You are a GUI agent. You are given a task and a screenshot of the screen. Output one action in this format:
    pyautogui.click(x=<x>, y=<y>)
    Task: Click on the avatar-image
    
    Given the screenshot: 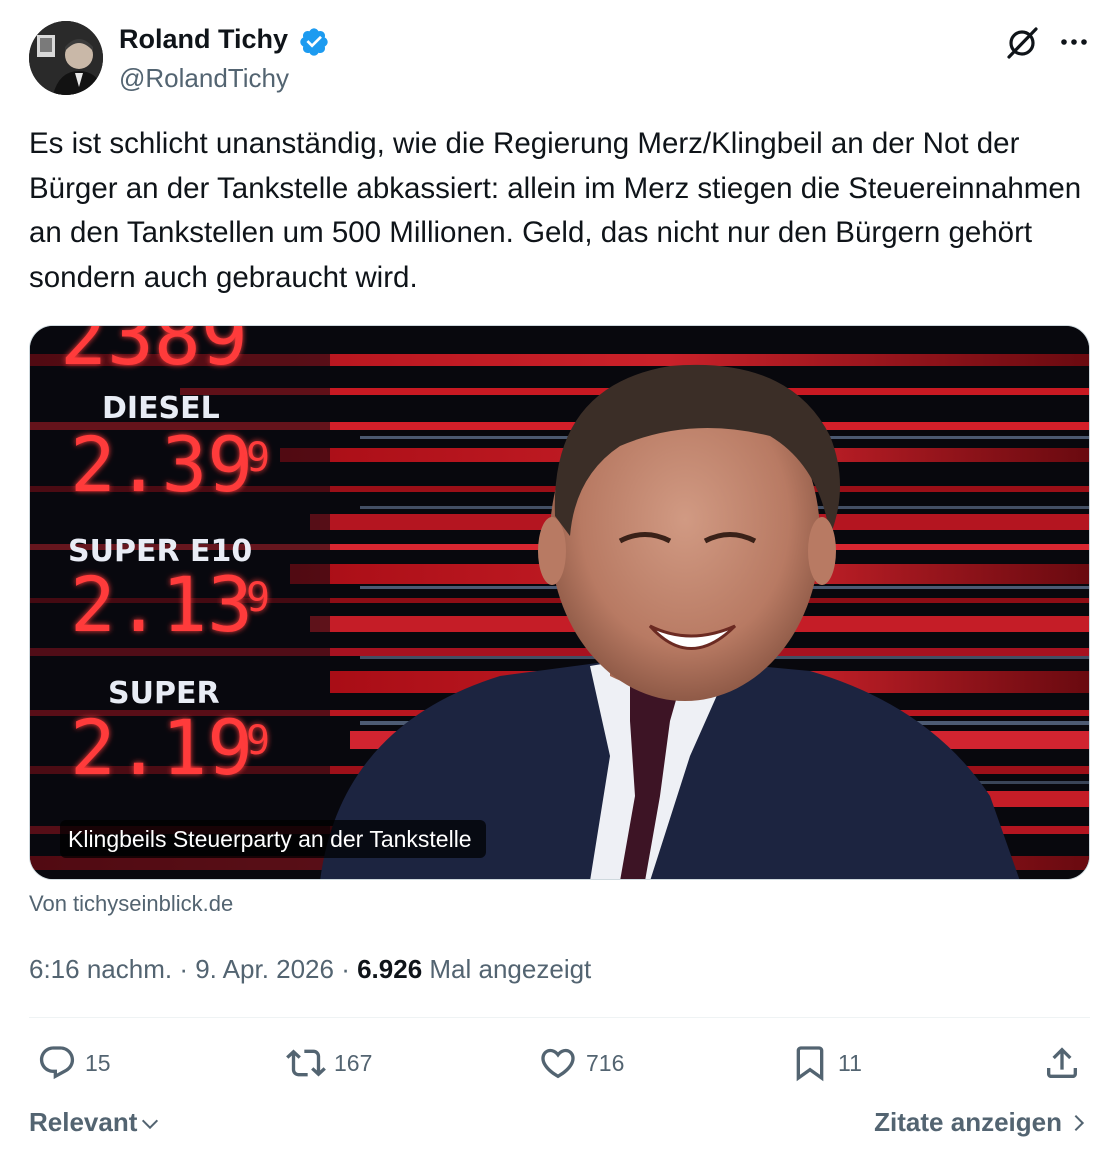 What is the action you would take?
    pyautogui.click(x=66, y=58)
    